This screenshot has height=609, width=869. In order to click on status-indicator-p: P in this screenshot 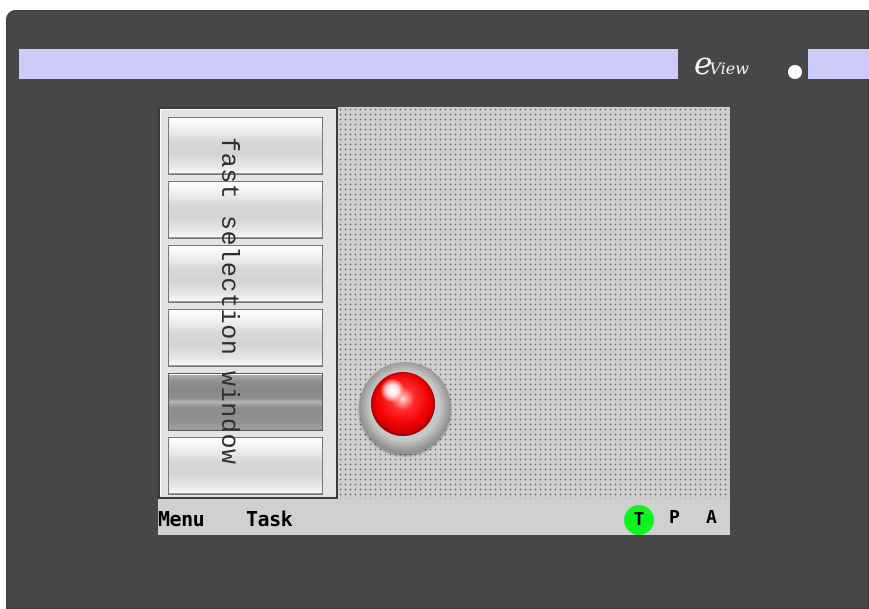, I will do `click(674, 517)`.